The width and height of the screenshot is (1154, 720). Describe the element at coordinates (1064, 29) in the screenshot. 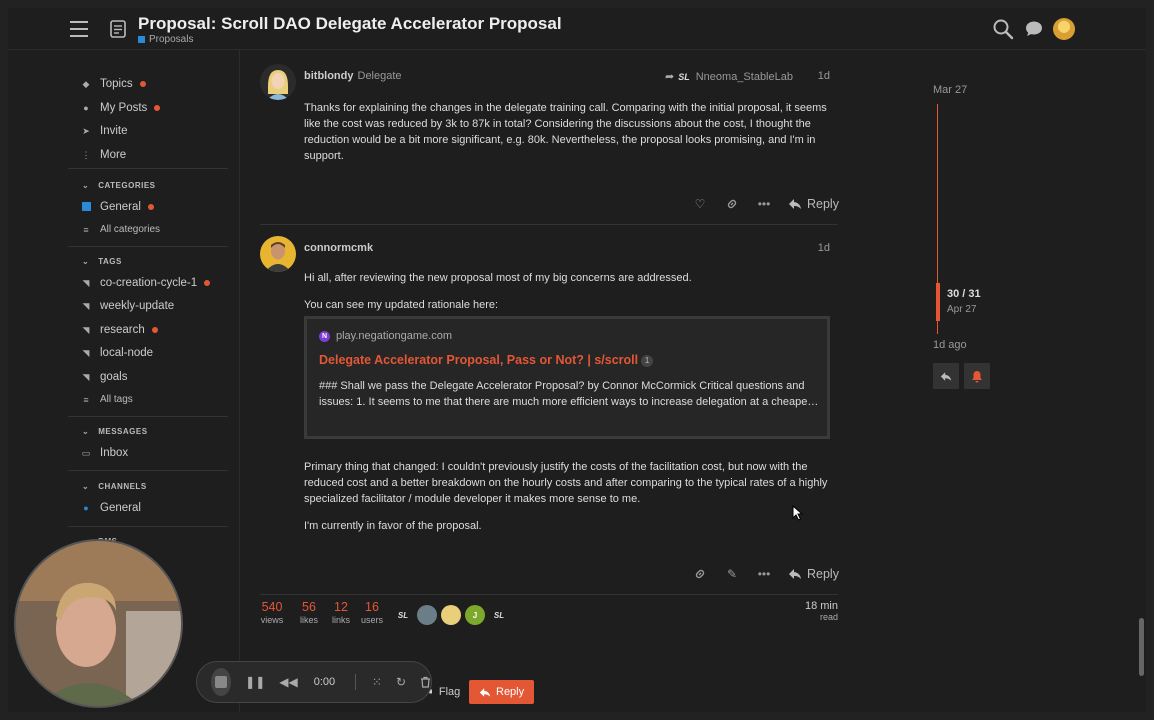

I see `current-user-avatar` at that location.